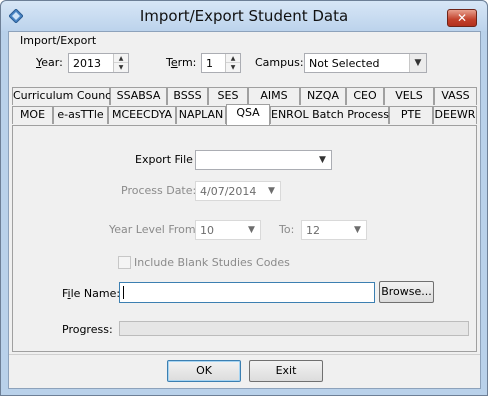 The height and width of the screenshot is (396, 488). What do you see at coordinates (329, 115) in the screenshot?
I see `tab-enrol-batch-process: ENROL Batch Process` at bounding box center [329, 115].